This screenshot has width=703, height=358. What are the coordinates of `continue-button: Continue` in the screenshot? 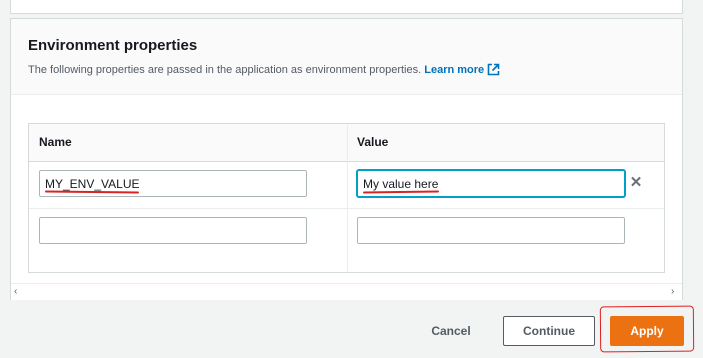 It's located at (549, 331).